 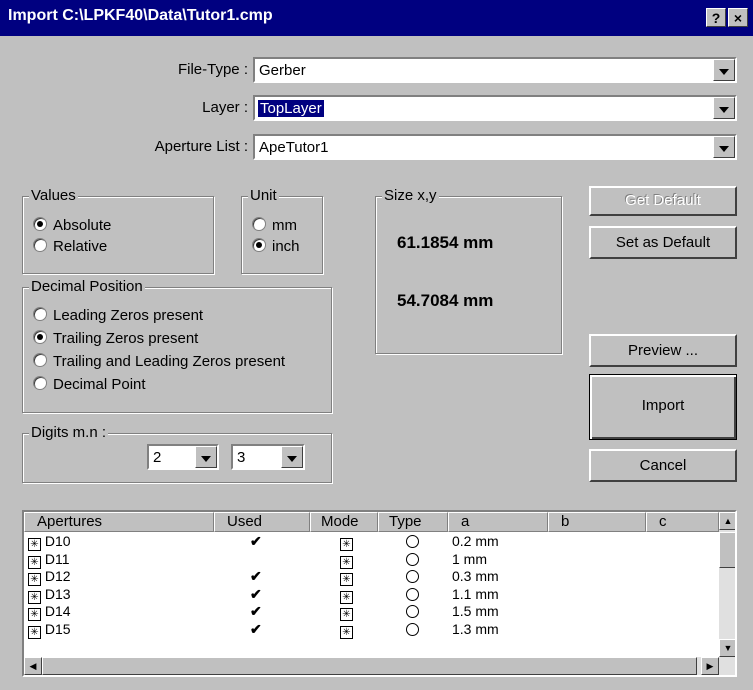 What do you see at coordinates (413, 522) in the screenshot?
I see `column-header-type: Type` at bounding box center [413, 522].